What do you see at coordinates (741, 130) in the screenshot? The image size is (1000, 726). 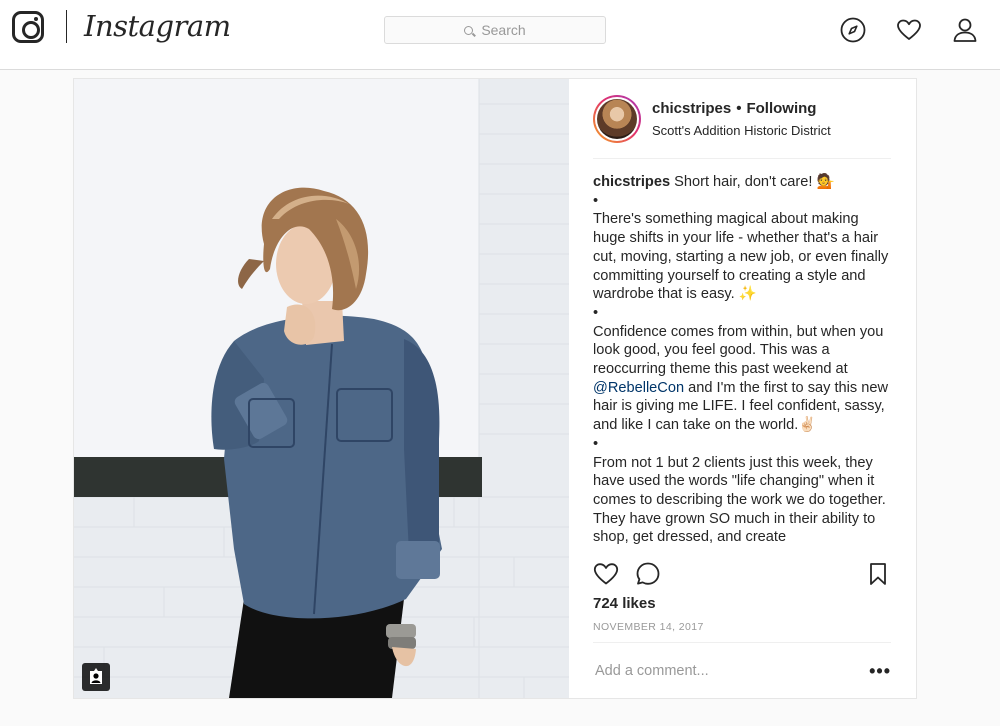 I see `location-link: Scott's Addition Historic District` at bounding box center [741, 130].